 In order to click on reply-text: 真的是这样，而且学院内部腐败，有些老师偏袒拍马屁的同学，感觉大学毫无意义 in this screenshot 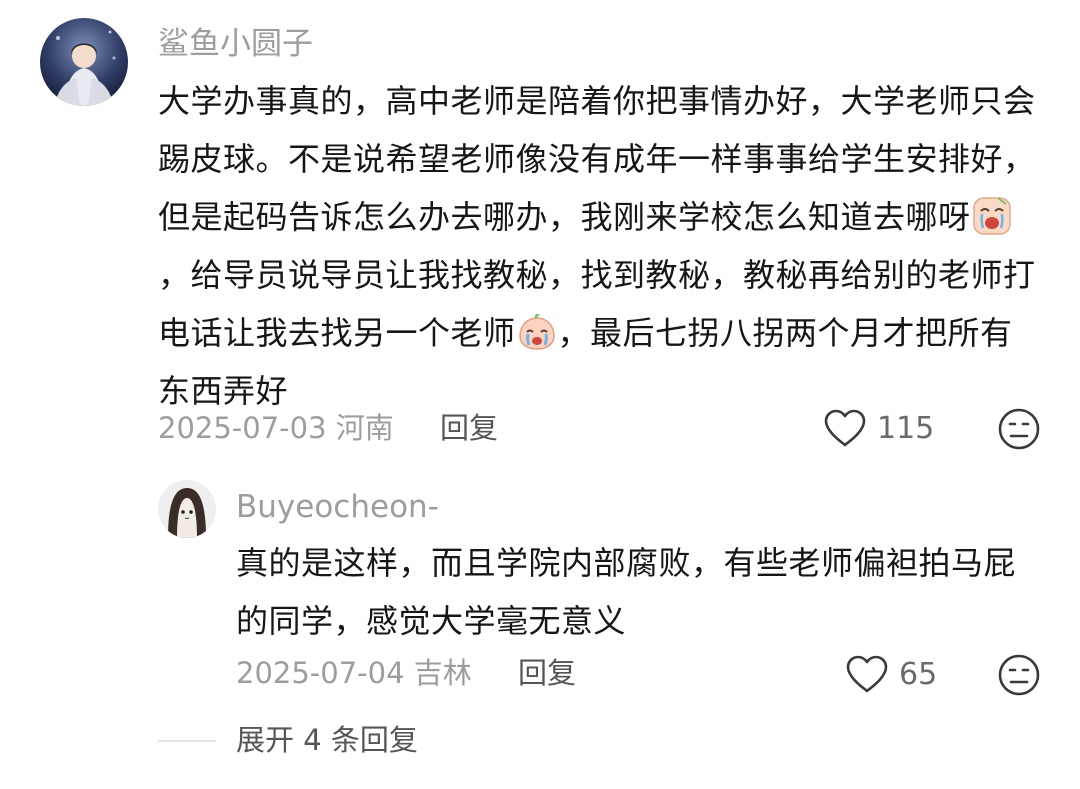, I will do `click(626, 592)`.